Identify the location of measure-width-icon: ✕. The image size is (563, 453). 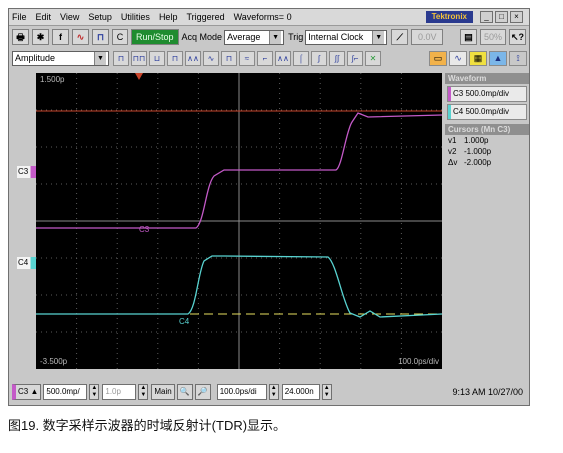
(373, 58).